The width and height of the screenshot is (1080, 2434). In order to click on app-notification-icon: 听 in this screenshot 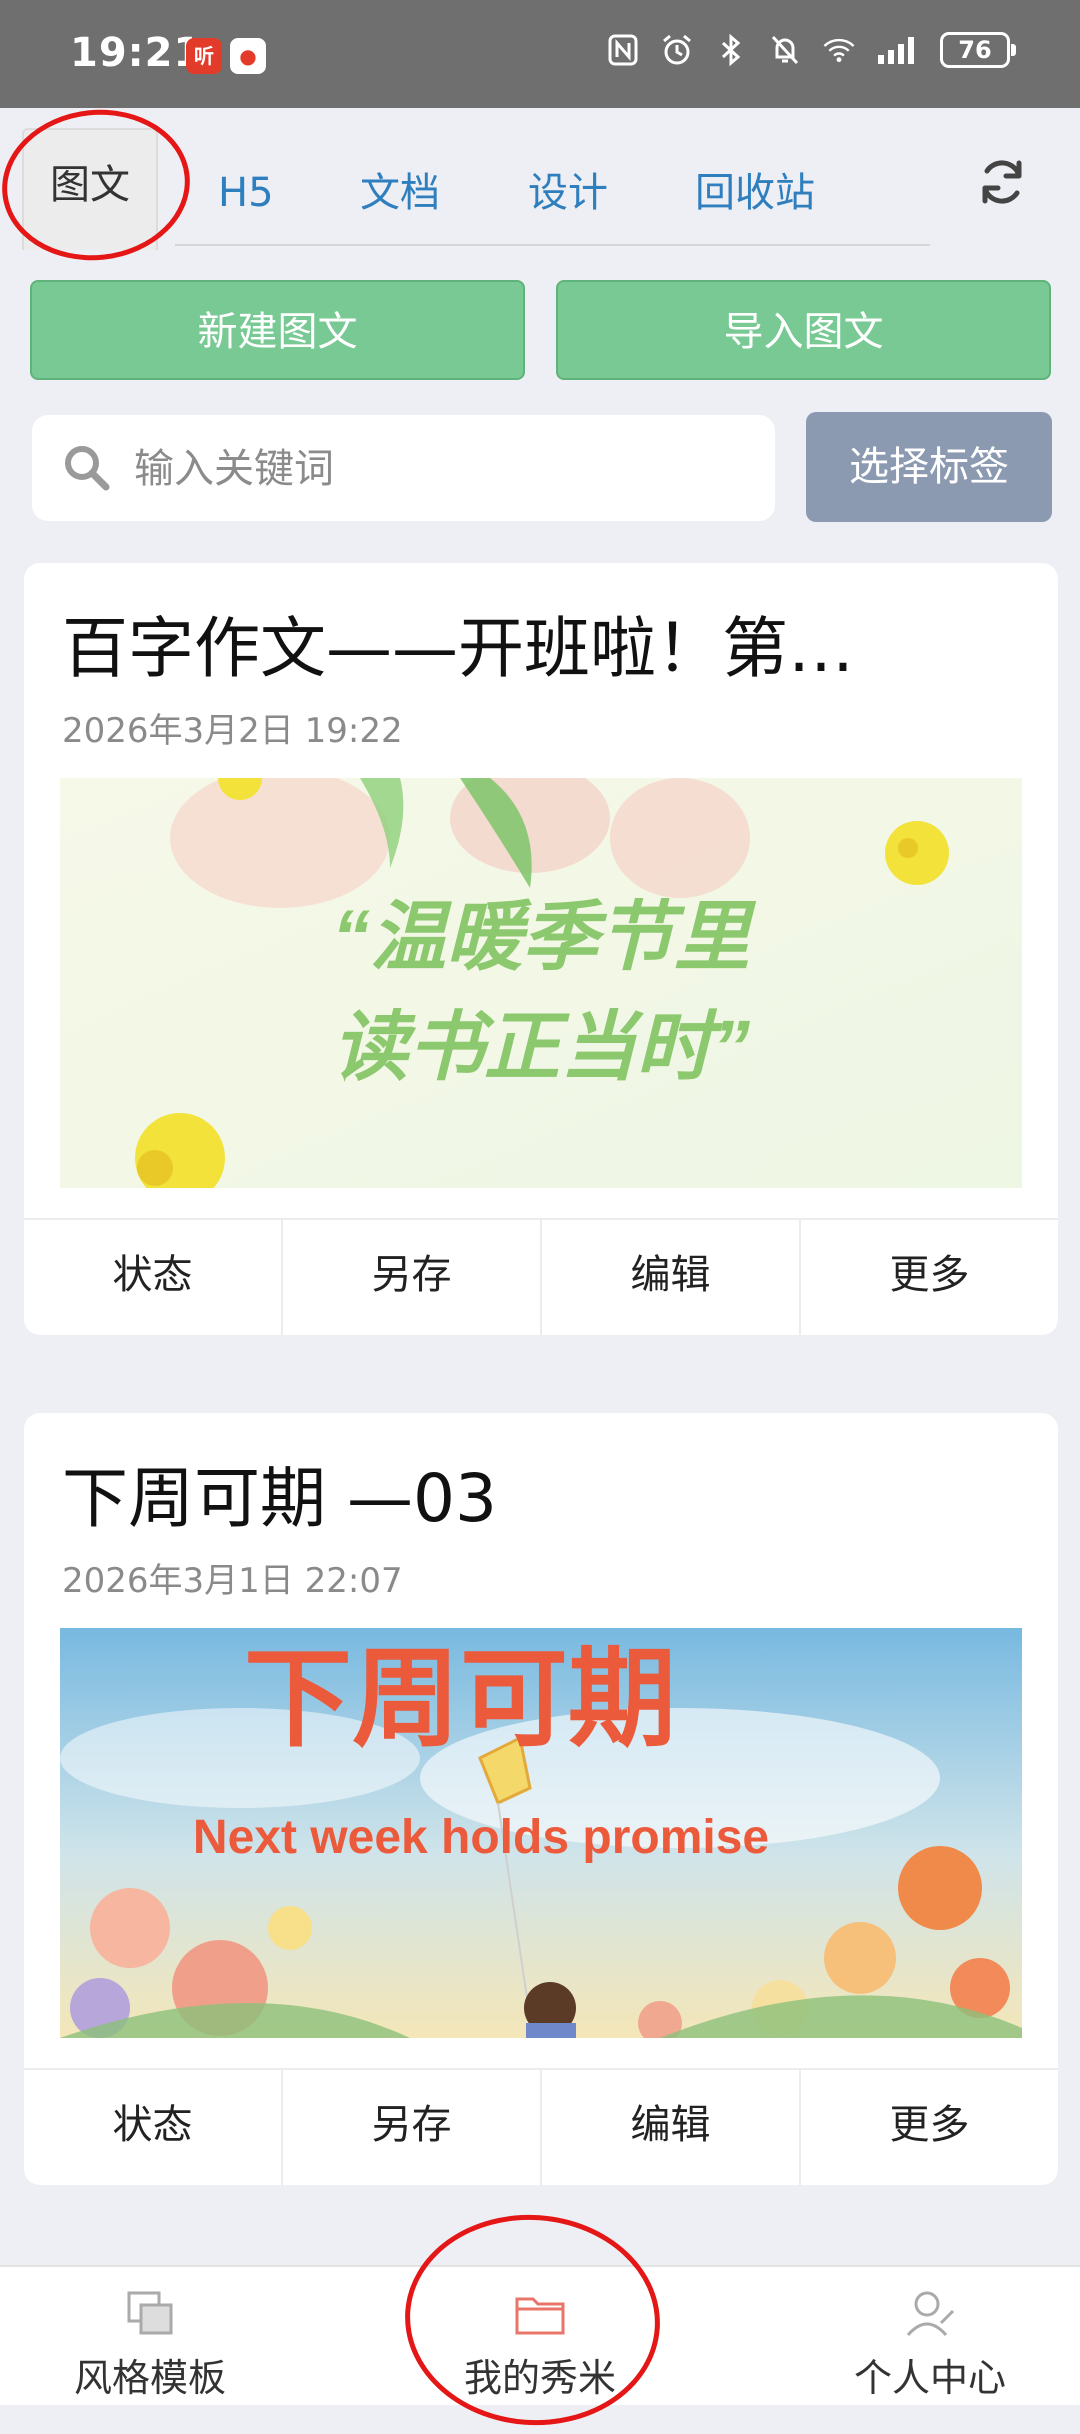, I will do `click(204, 56)`.